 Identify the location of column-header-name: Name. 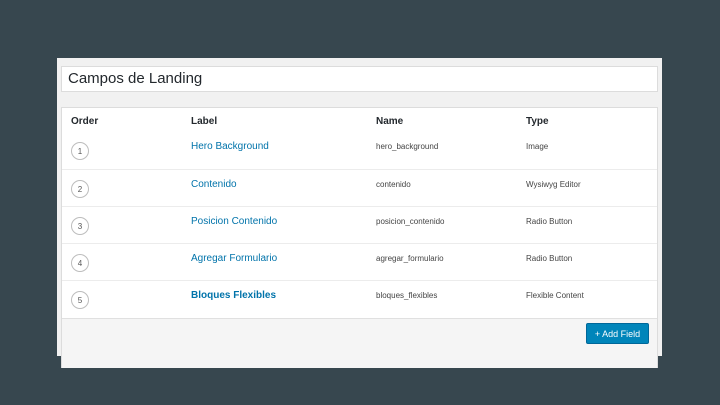
(390, 121).